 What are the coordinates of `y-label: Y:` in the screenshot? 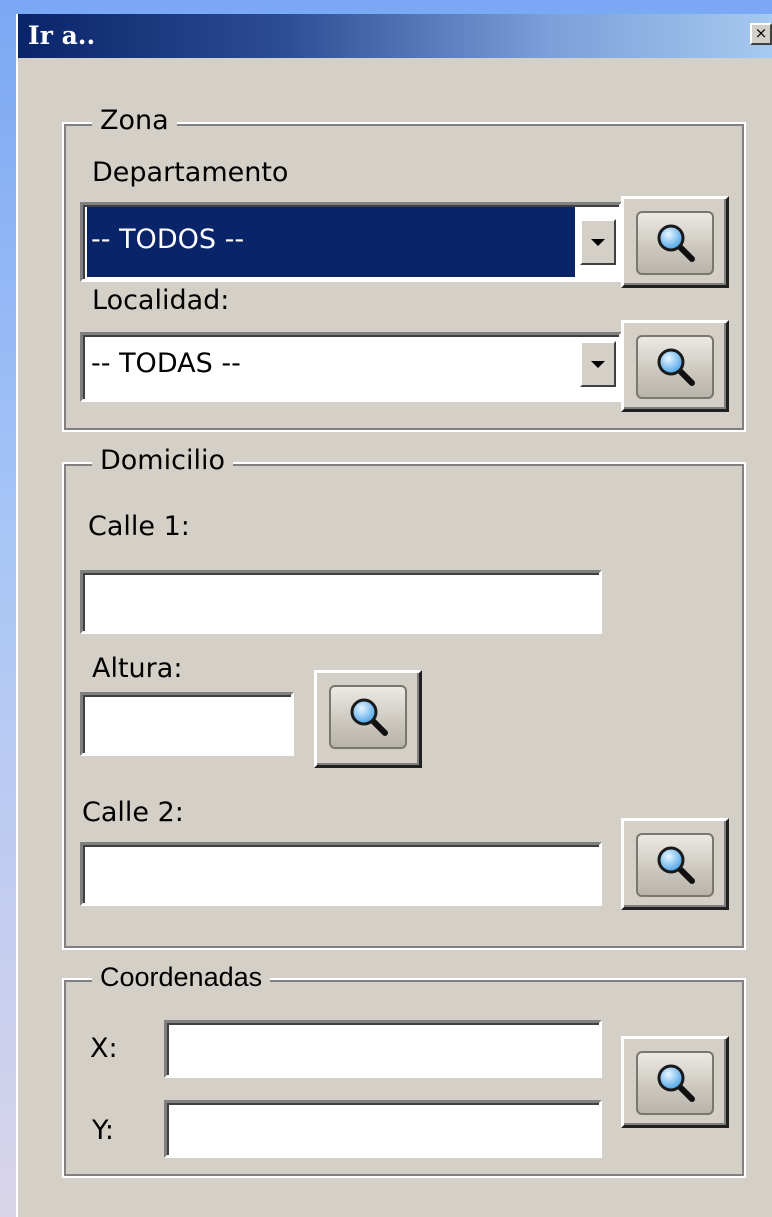 It's located at (103, 1130).